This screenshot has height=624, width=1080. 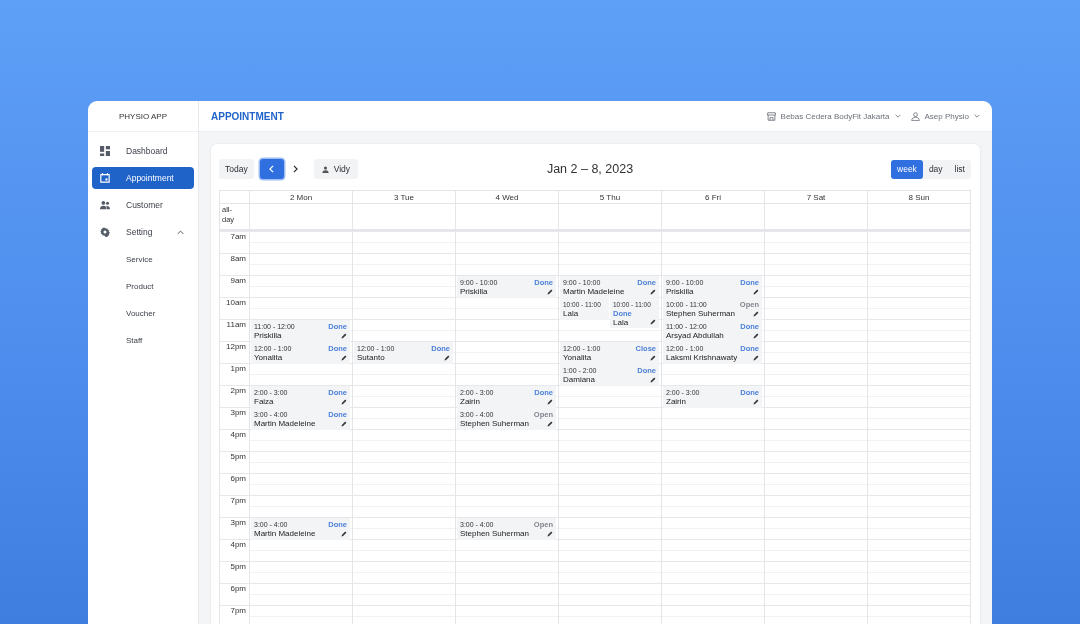 I want to click on time-label: 8am, so click(x=238, y=258).